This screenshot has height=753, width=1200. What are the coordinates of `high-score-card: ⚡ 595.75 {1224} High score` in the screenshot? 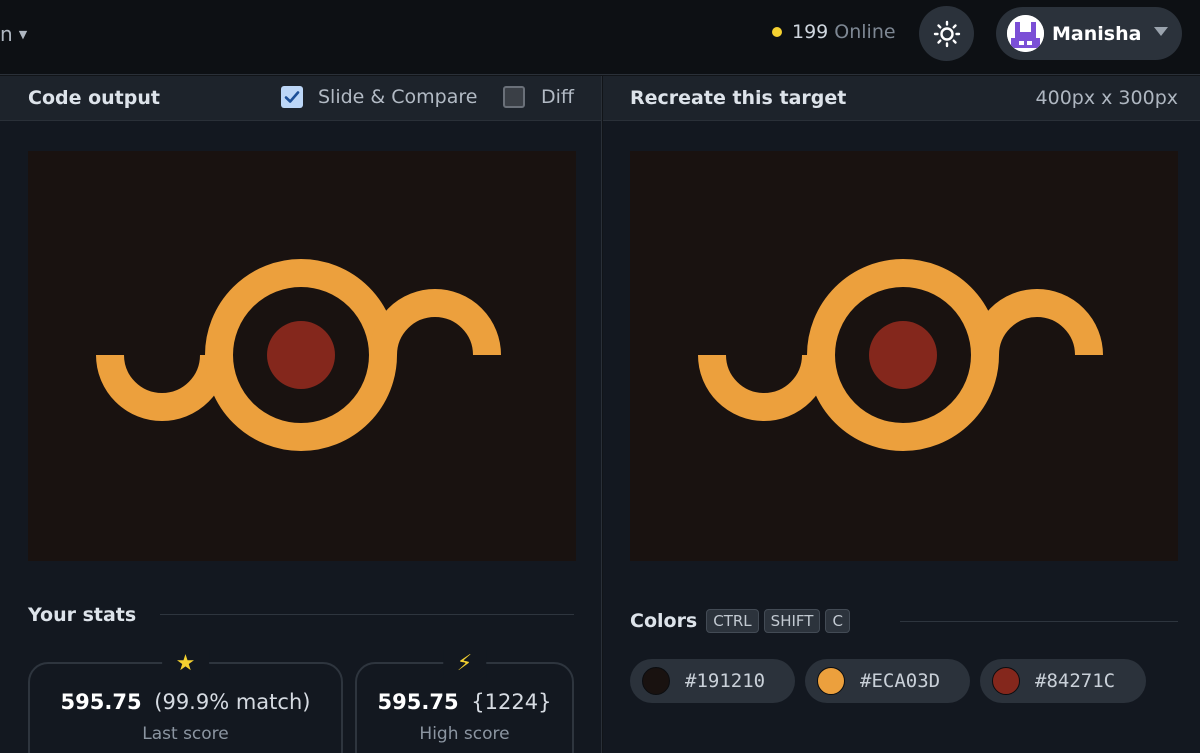 It's located at (464, 701).